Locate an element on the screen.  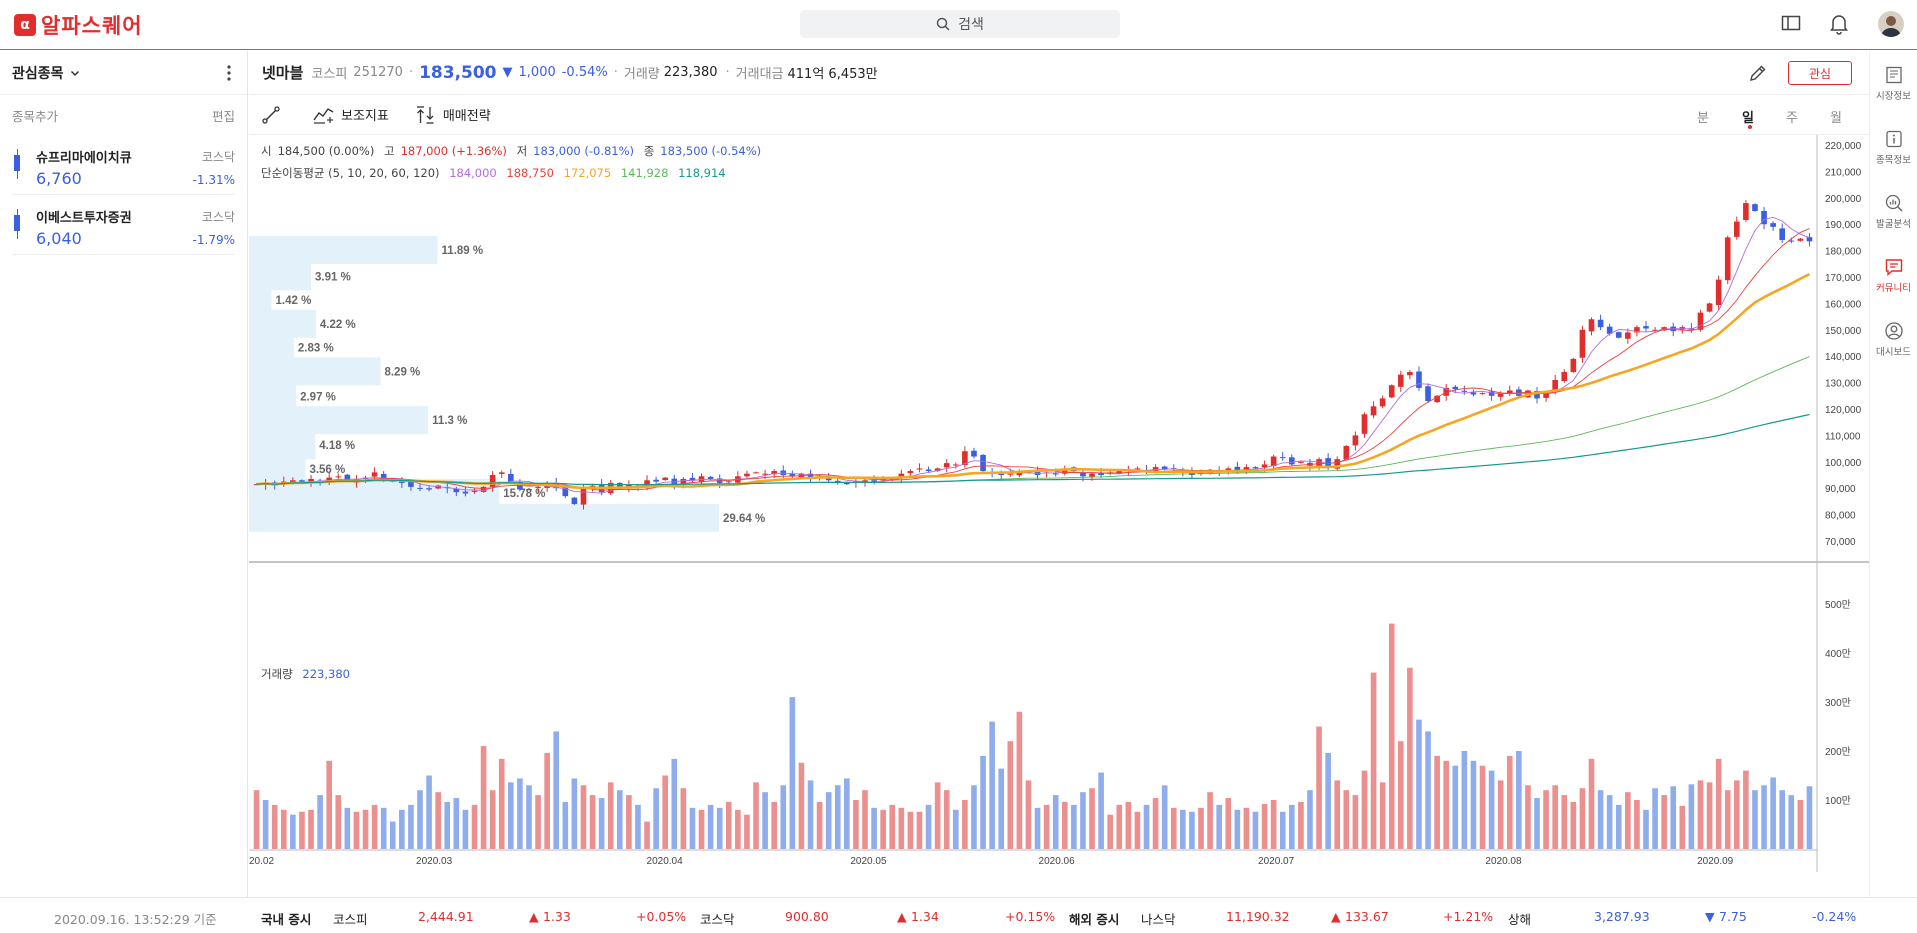
indicator-button: 보조지표 is located at coordinates (351, 114).